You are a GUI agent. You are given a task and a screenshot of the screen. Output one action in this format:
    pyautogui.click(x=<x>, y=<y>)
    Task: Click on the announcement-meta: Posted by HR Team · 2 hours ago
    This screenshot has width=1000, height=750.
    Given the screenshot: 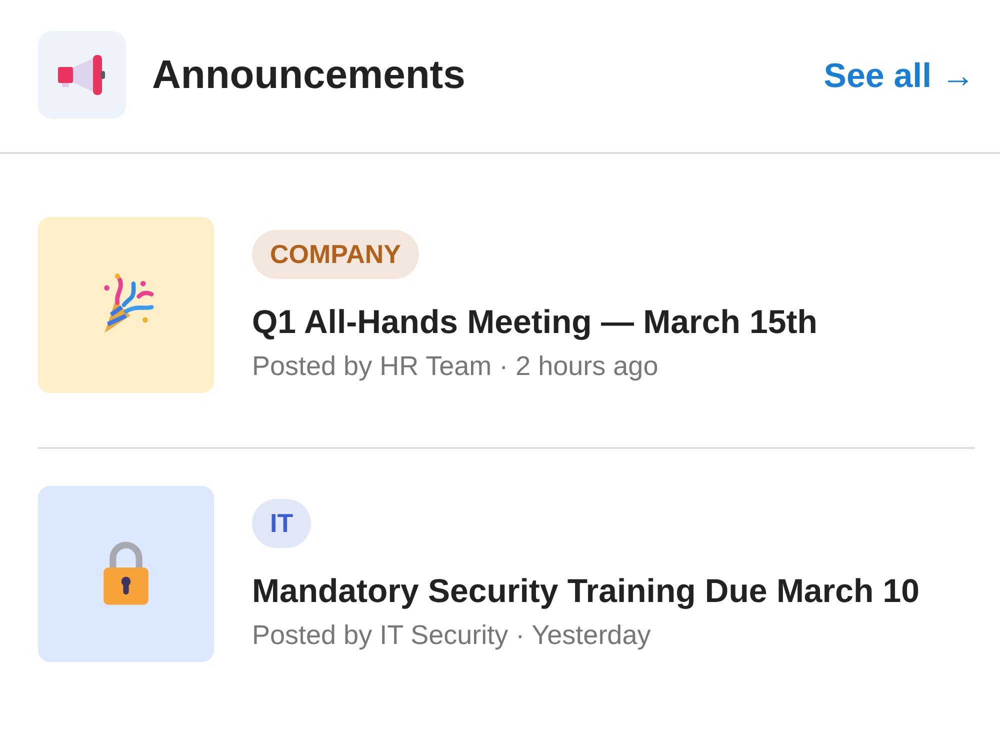 What is the action you would take?
    pyautogui.click(x=455, y=366)
    